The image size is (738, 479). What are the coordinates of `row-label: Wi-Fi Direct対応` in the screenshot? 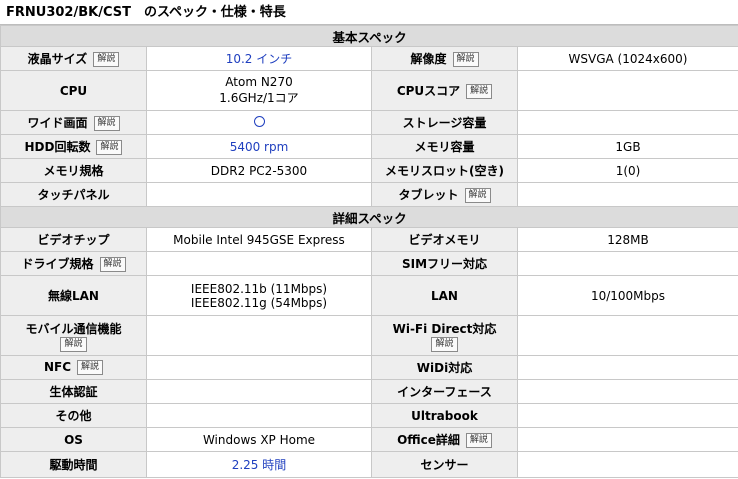 It's located at (444, 328).